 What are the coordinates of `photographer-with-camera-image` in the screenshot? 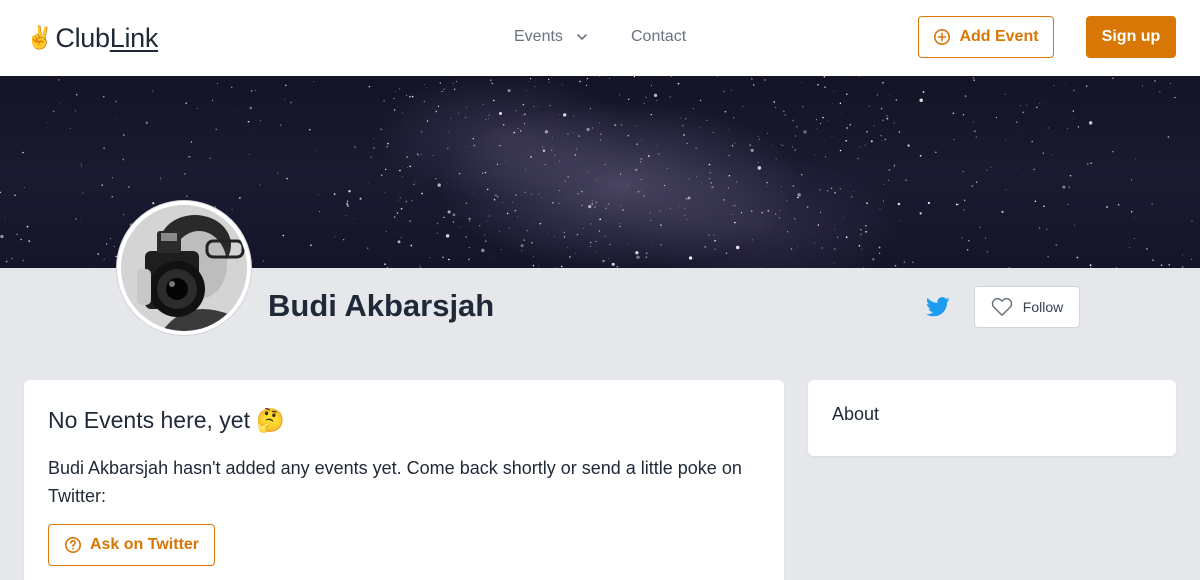 It's located at (184, 268).